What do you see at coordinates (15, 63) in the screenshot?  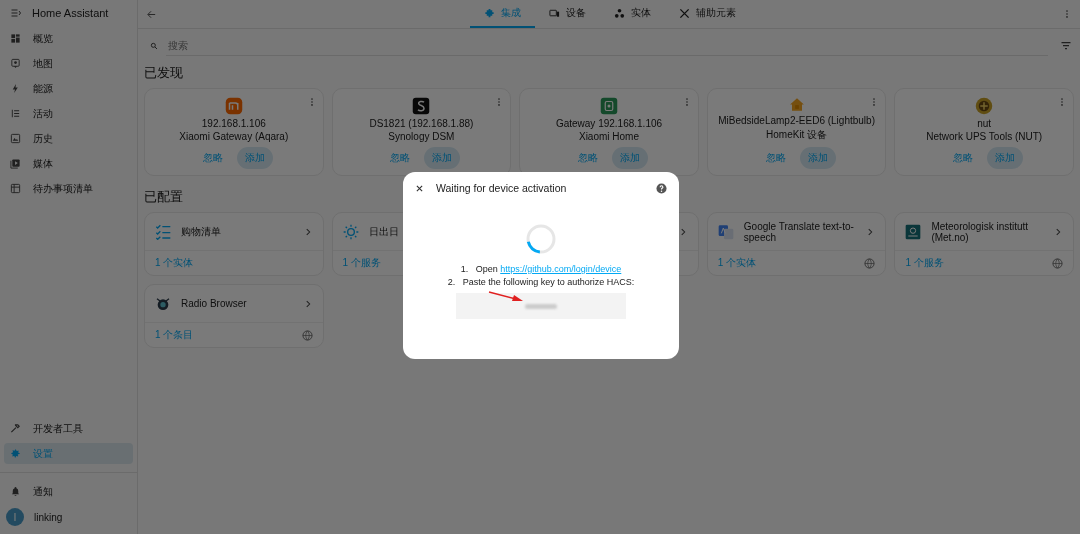 I see `map-icon` at bounding box center [15, 63].